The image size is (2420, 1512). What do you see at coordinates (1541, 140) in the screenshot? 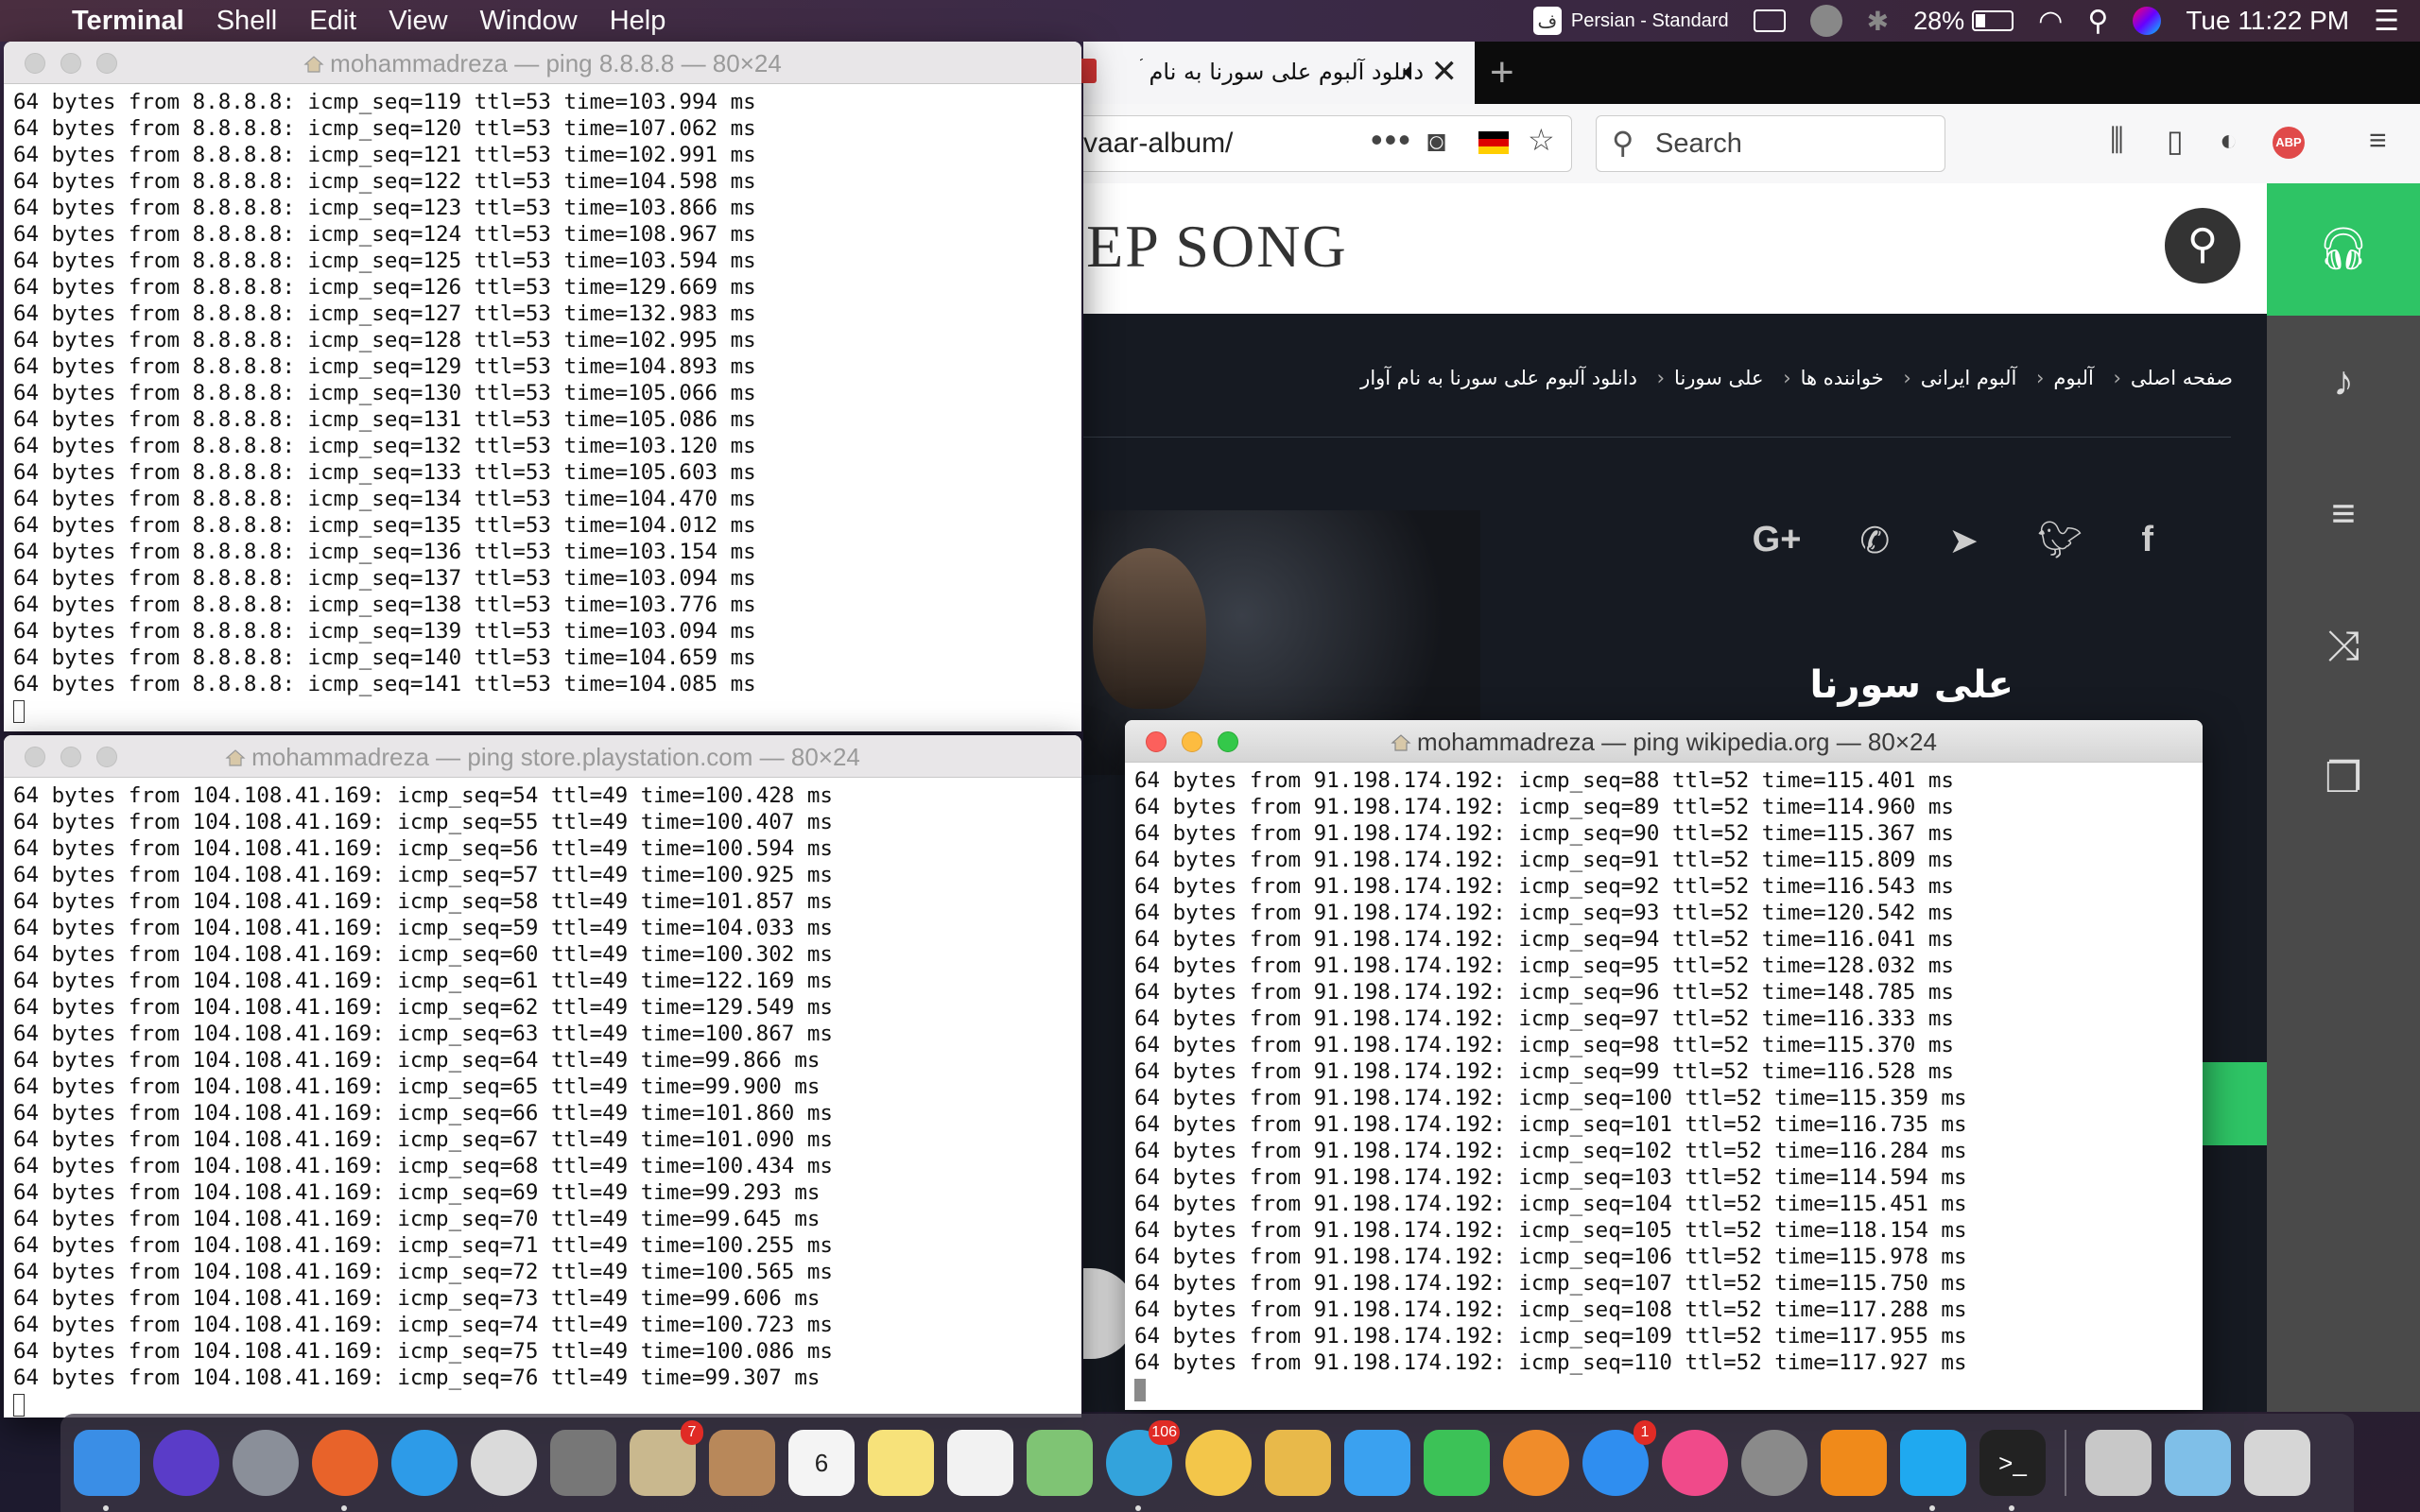
I see `bookmark-star-icon: ☆` at bounding box center [1541, 140].